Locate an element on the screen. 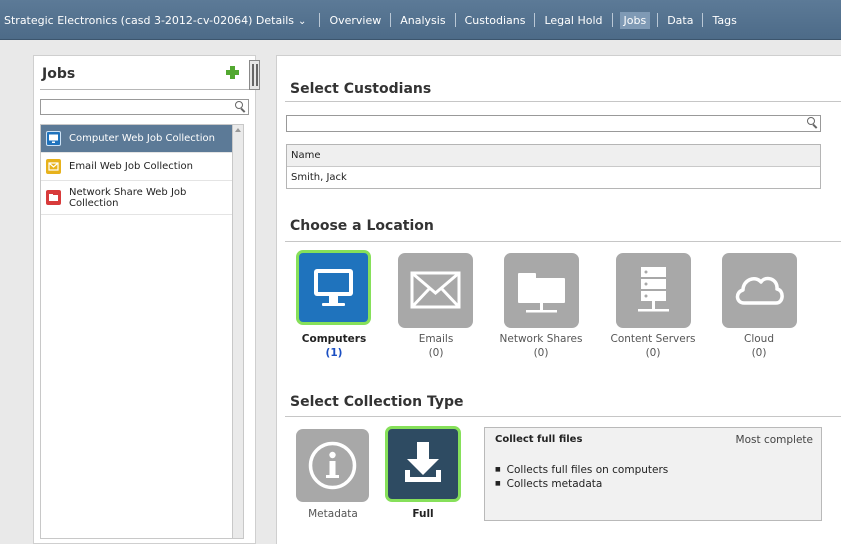 This screenshot has height=544, width=841. chevron-down-icon: ⌄ is located at coordinates (302, 21).